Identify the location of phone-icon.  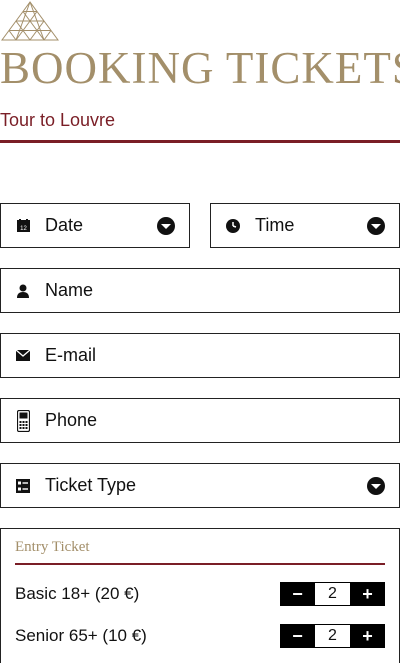
(23, 420).